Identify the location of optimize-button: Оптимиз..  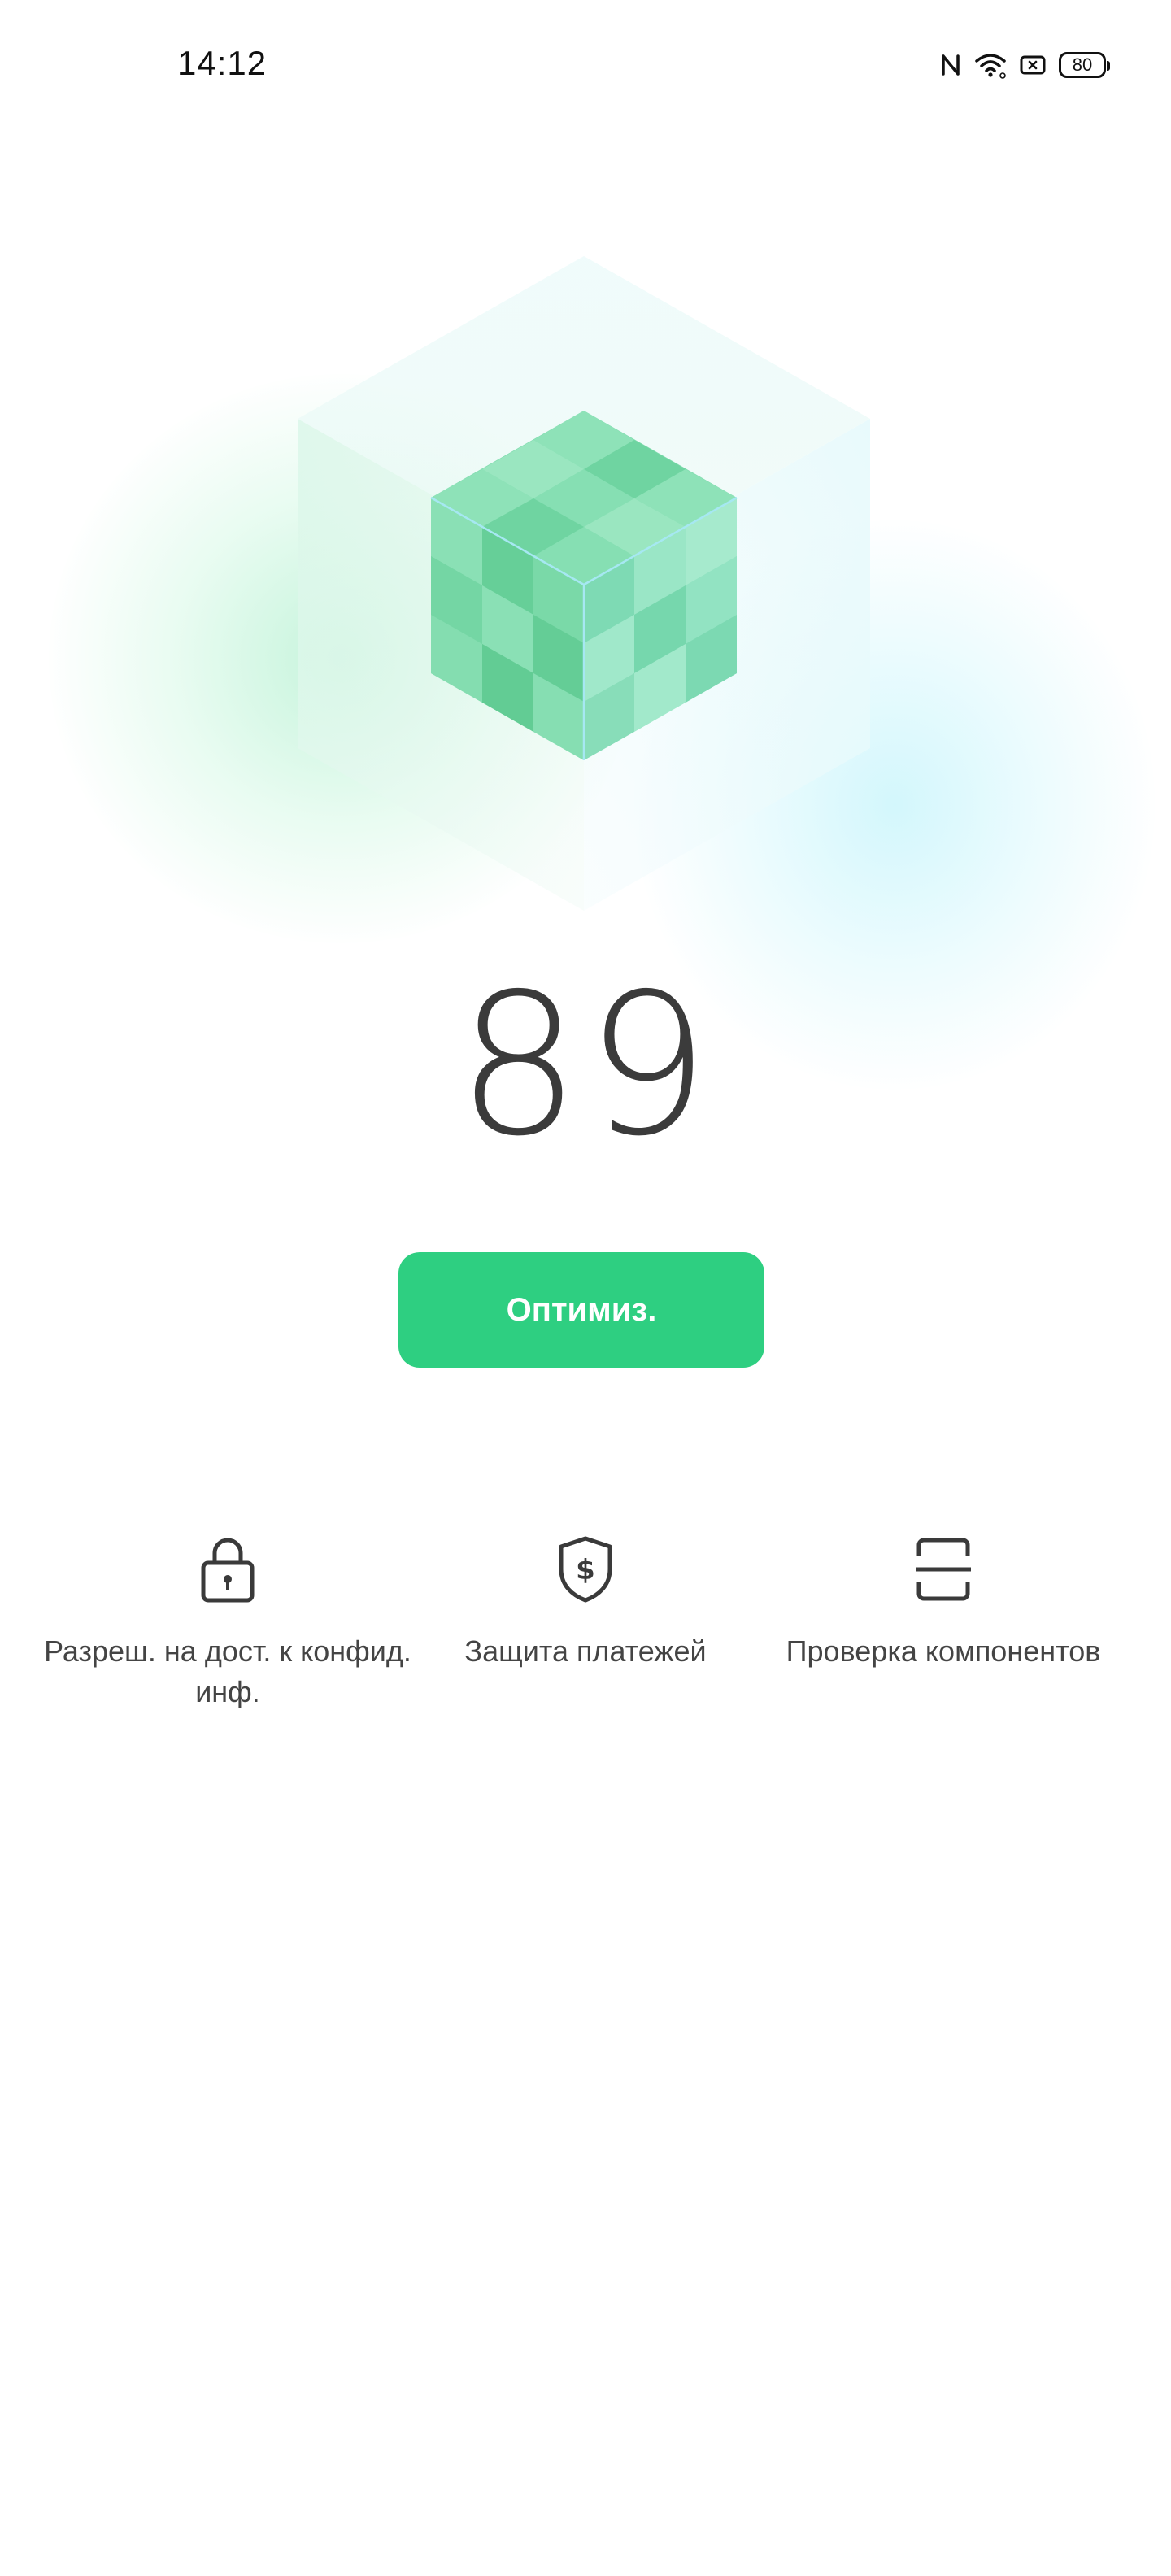
(581, 1310).